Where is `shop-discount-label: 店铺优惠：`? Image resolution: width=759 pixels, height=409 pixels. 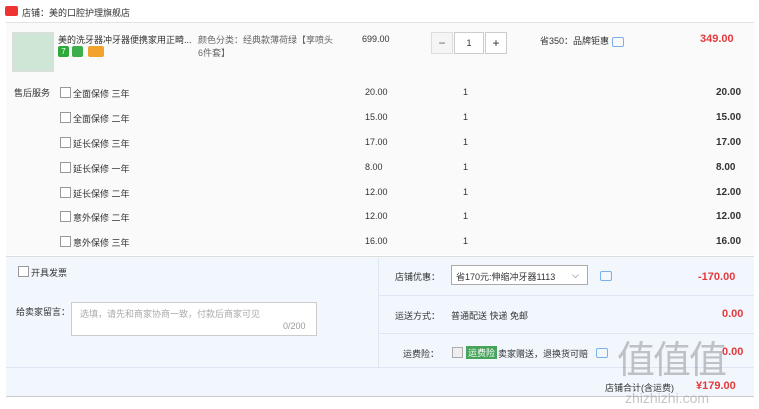 shop-discount-label: 店铺优惠： is located at coordinates (418, 277).